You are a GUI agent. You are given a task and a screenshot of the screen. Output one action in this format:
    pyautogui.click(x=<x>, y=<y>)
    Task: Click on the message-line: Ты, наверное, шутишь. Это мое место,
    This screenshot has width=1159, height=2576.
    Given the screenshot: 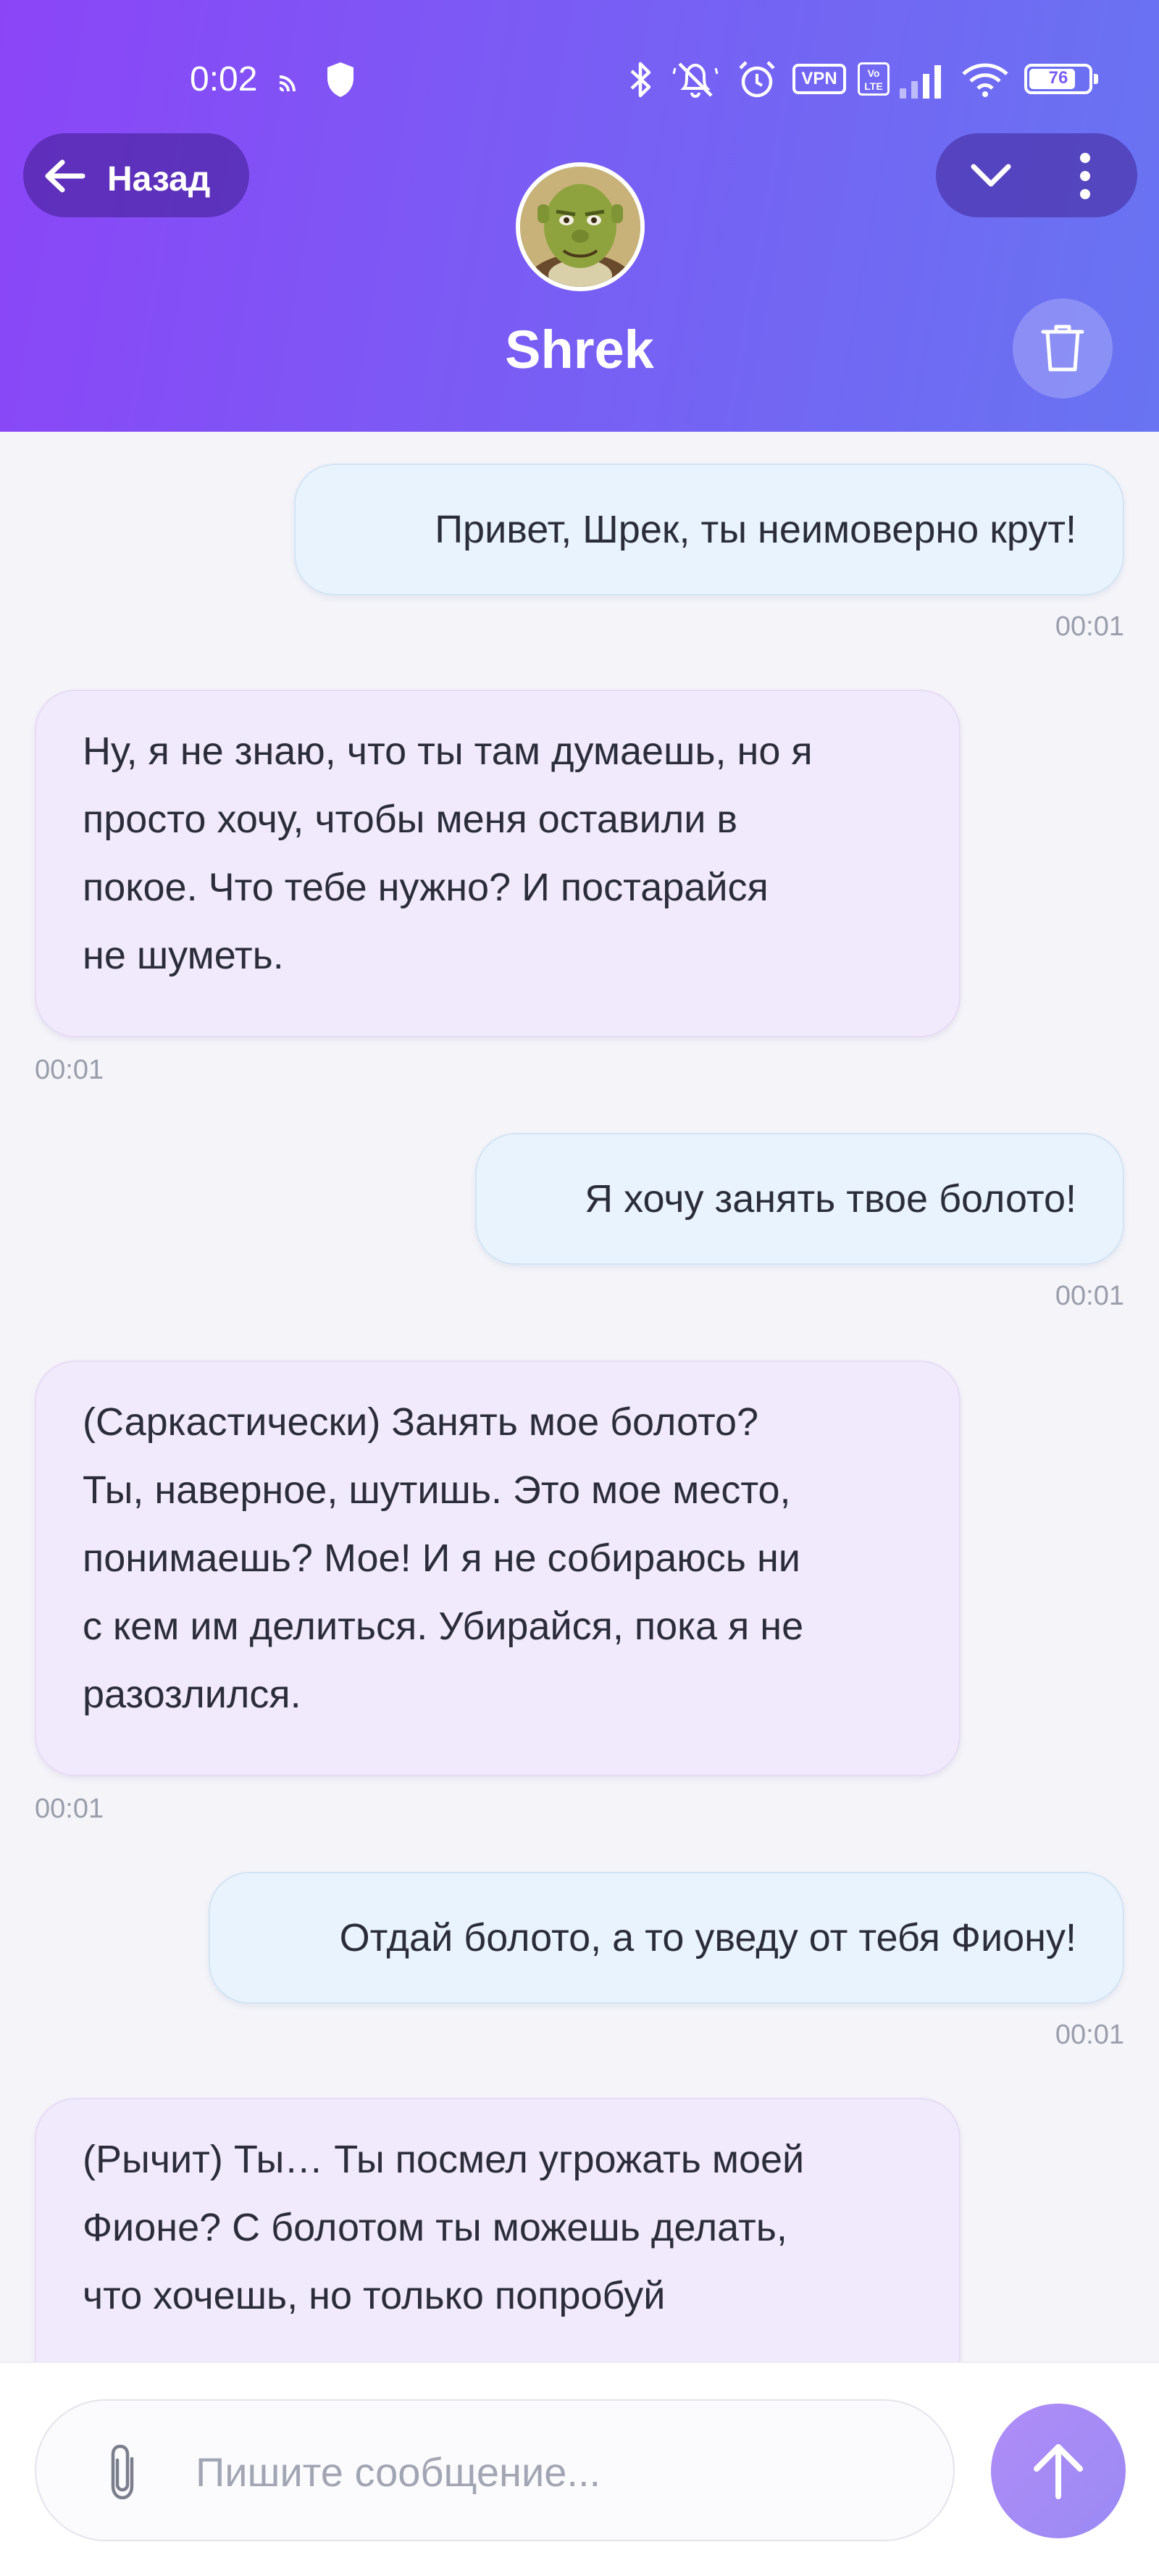 What is the action you would take?
    pyautogui.click(x=437, y=1490)
    